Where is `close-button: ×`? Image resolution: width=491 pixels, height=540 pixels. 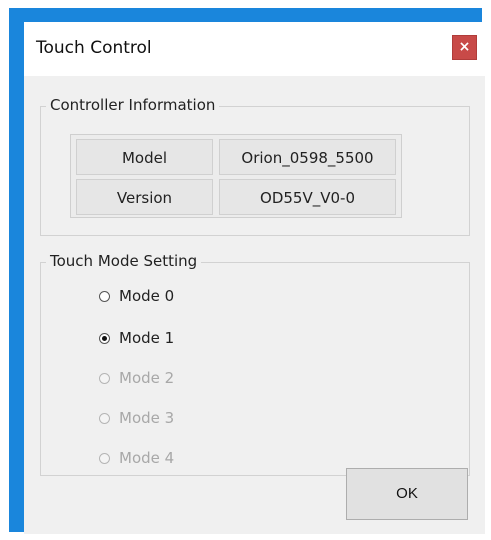
close-button: × is located at coordinates (464, 47).